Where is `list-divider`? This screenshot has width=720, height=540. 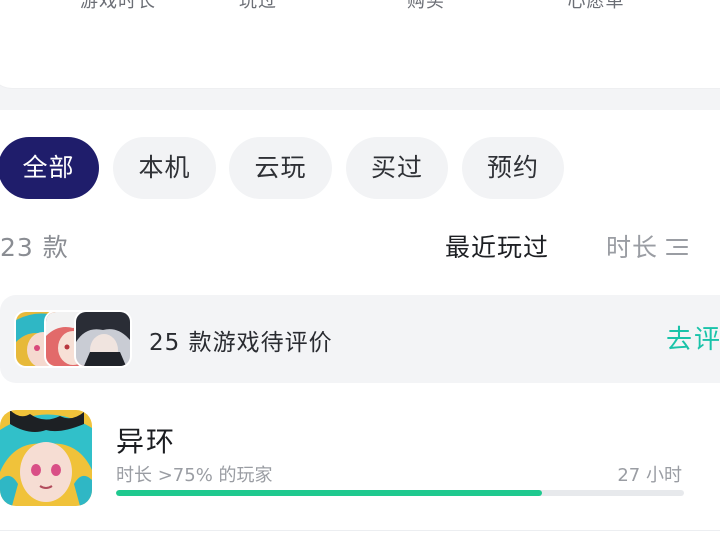 list-divider is located at coordinates (360, 530).